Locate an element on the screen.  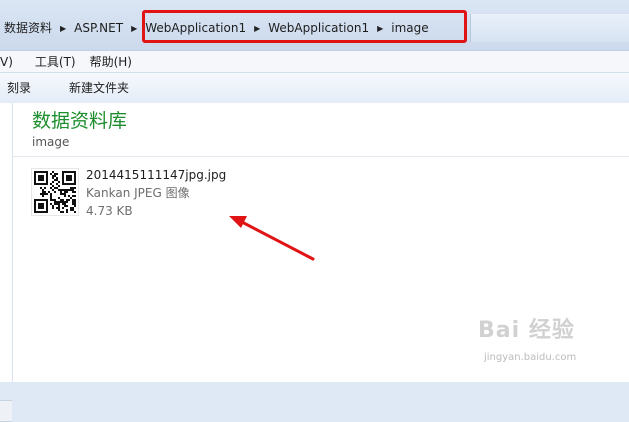
menu-bar: V) 工具(T) 帮助(H) is located at coordinates (314, 61).